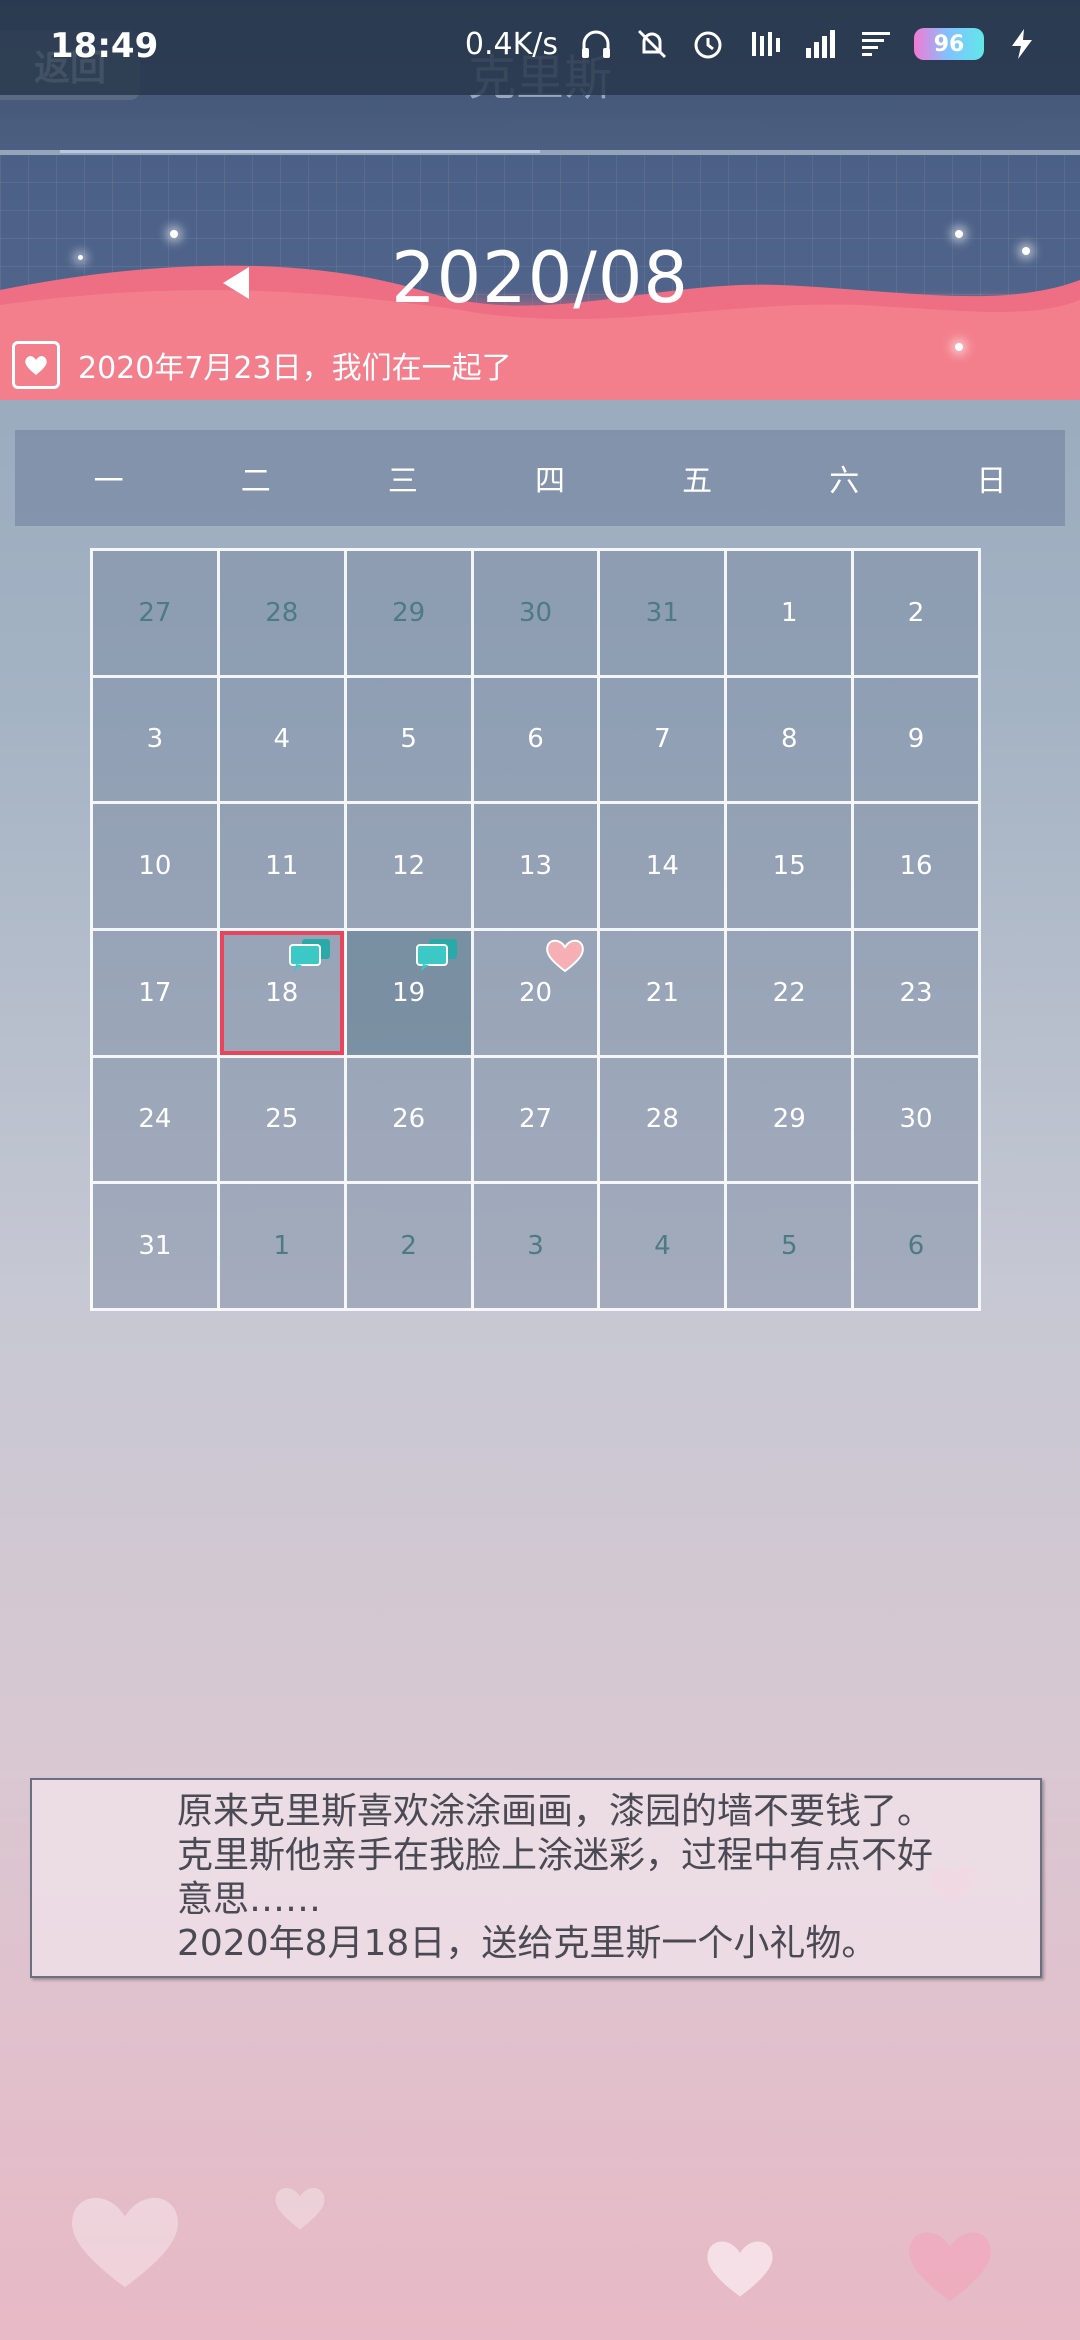 The image size is (1080, 2340). What do you see at coordinates (664, 867) in the screenshot?
I see `calendar-day: 14` at bounding box center [664, 867].